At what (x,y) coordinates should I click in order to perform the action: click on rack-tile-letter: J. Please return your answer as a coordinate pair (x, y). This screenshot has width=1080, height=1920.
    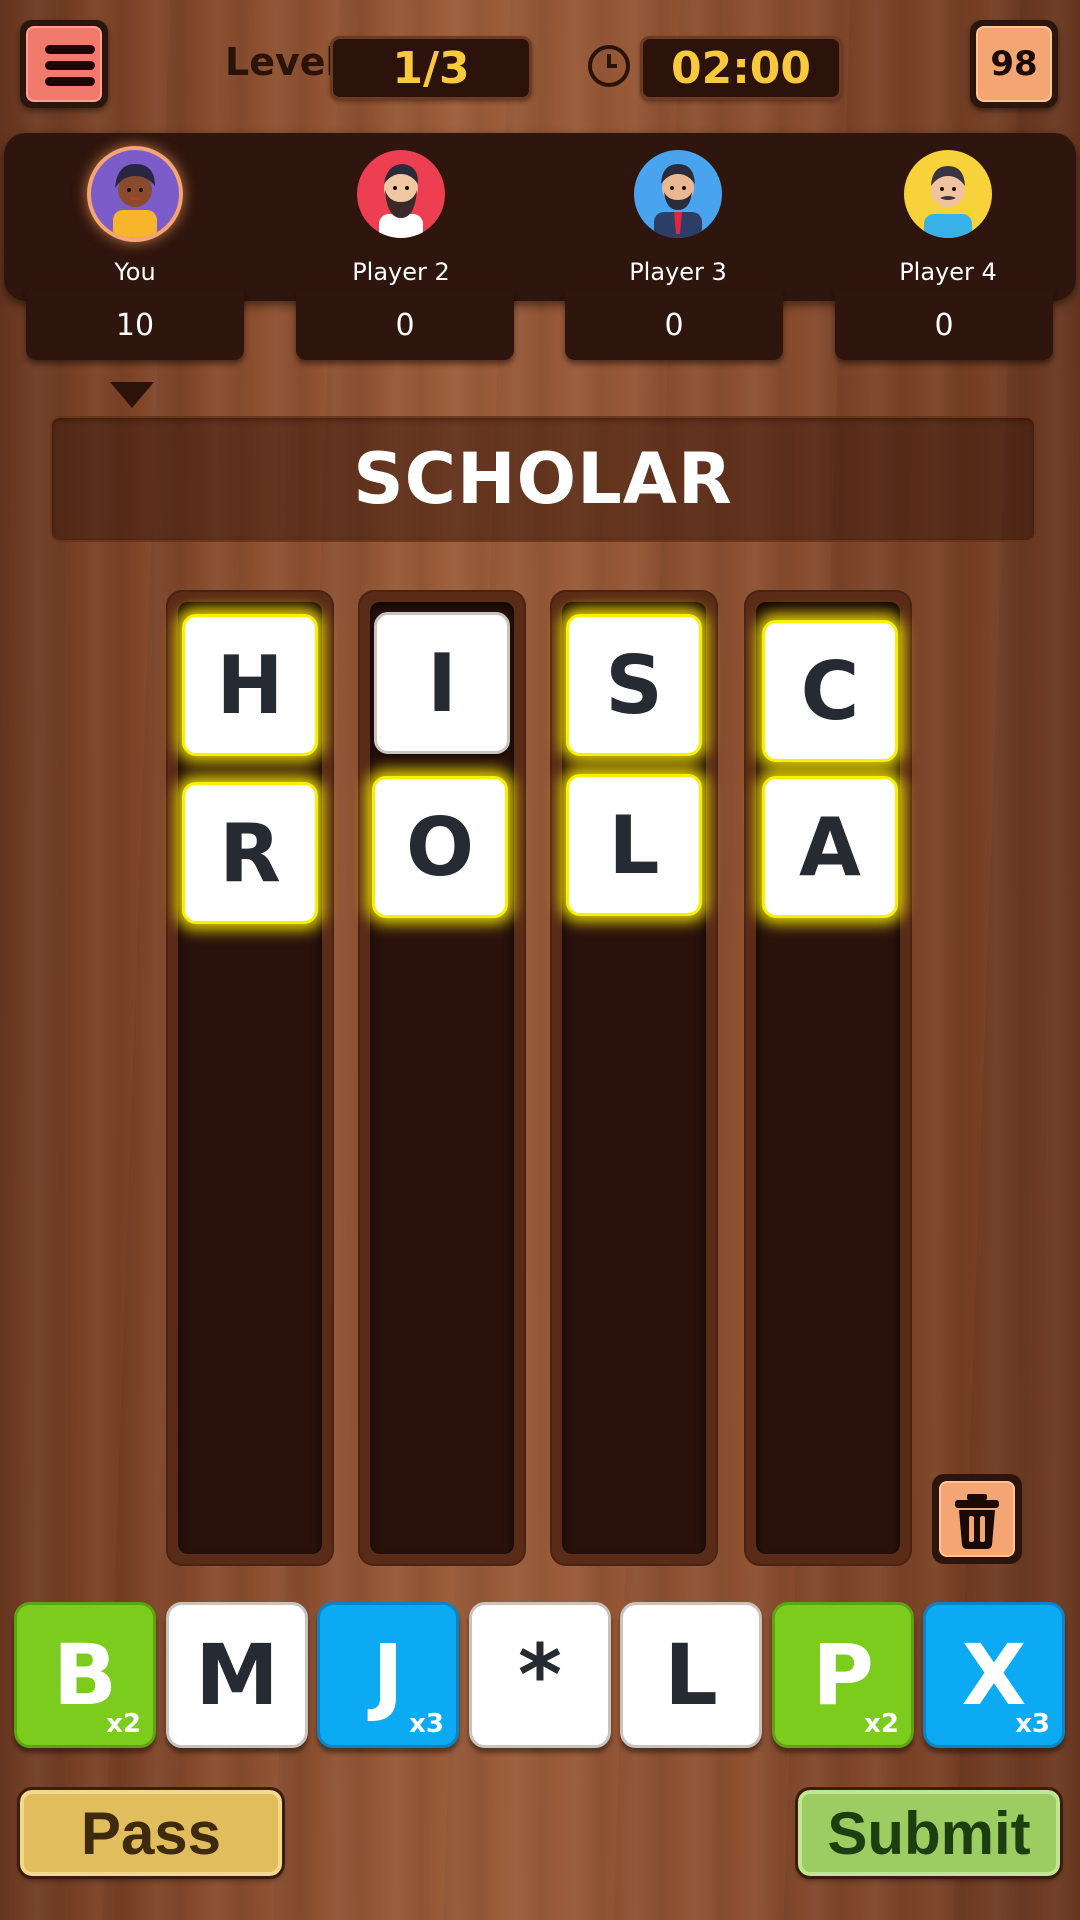
    Looking at the image, I should click on (388, 1675).